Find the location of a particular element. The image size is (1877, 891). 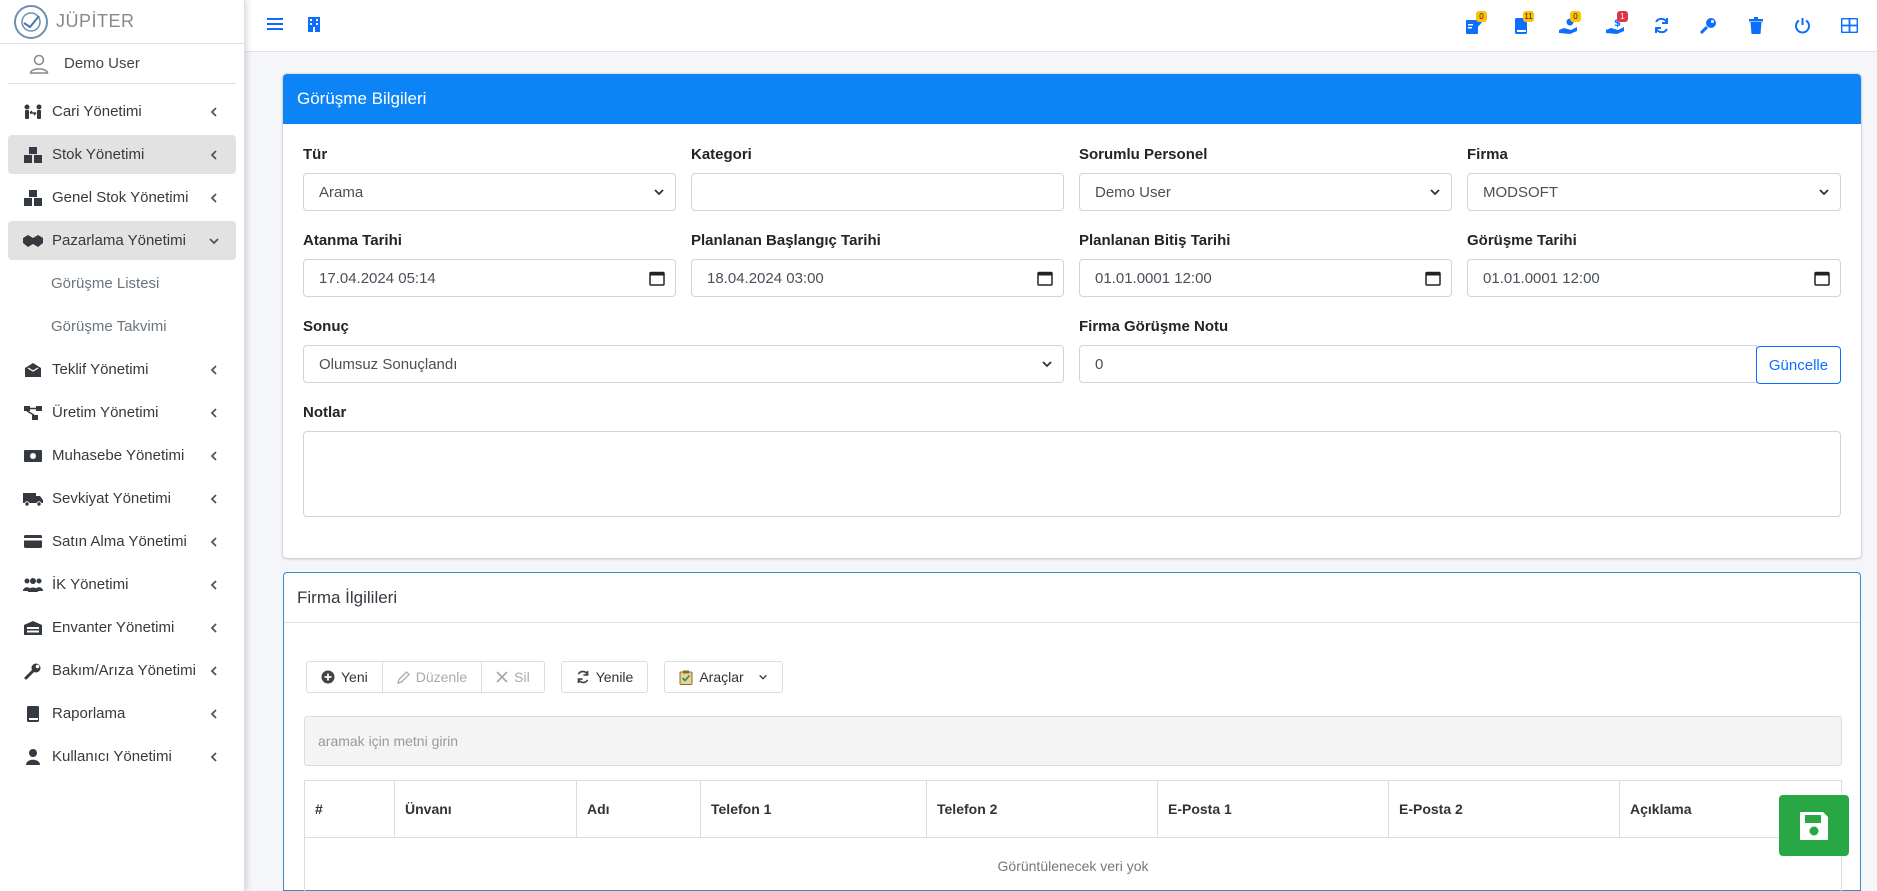

sidebar-item-kullanici: Kullanıcı Yönetimi is located at coordinates (122, 756).